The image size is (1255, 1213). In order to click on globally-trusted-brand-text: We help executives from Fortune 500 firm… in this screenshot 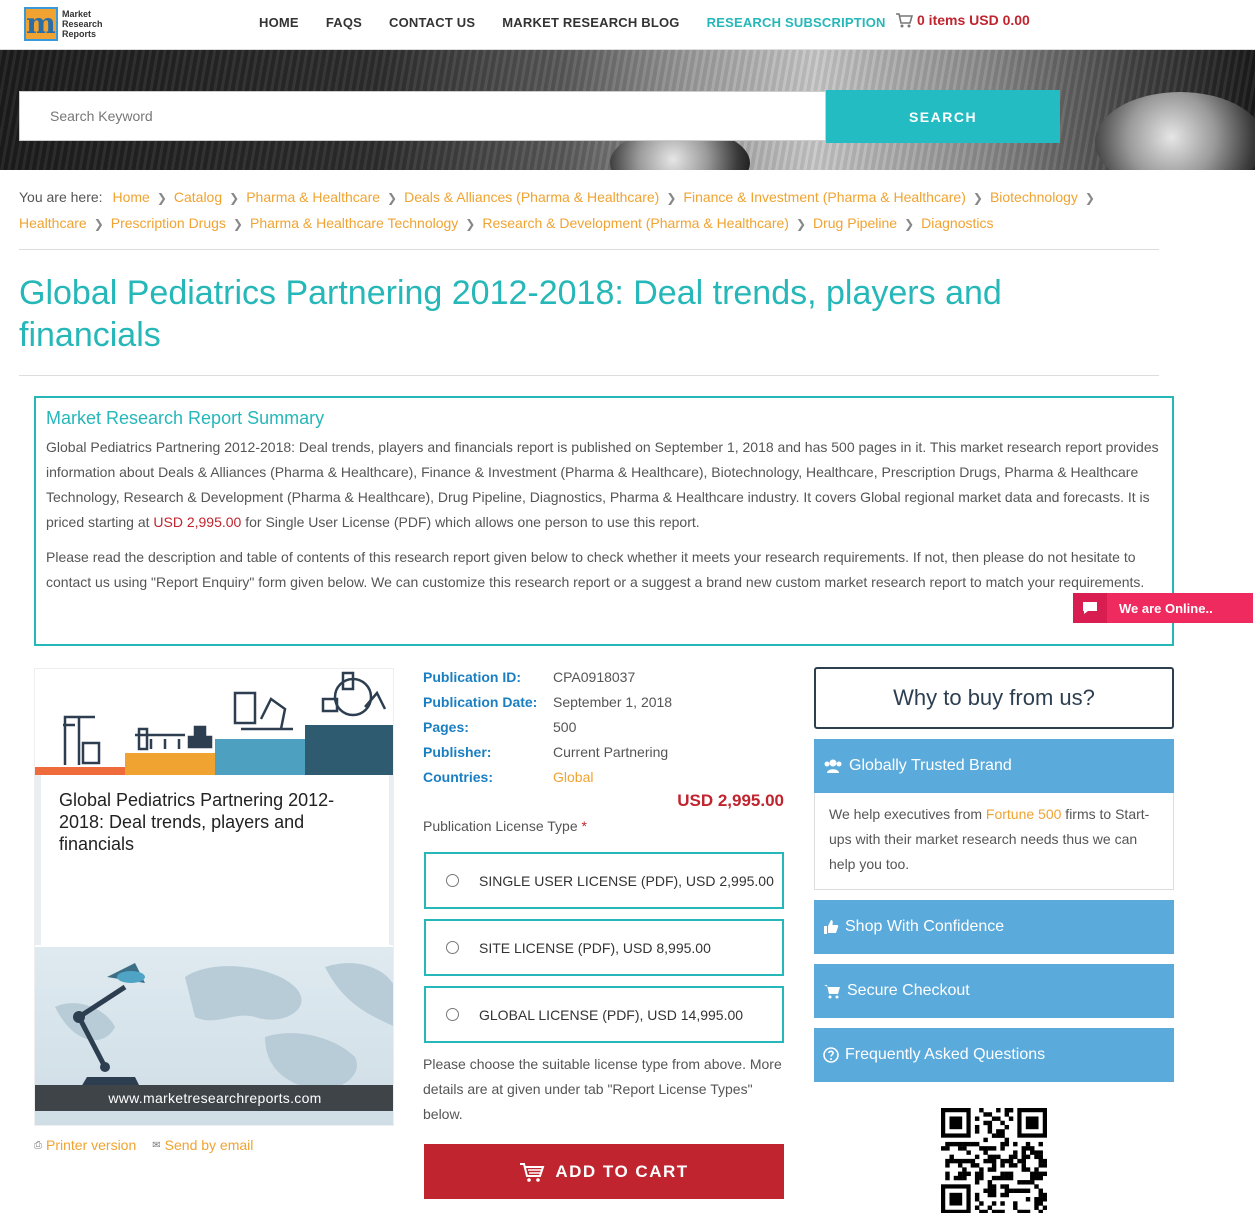, I will do `click(994, 841)`.